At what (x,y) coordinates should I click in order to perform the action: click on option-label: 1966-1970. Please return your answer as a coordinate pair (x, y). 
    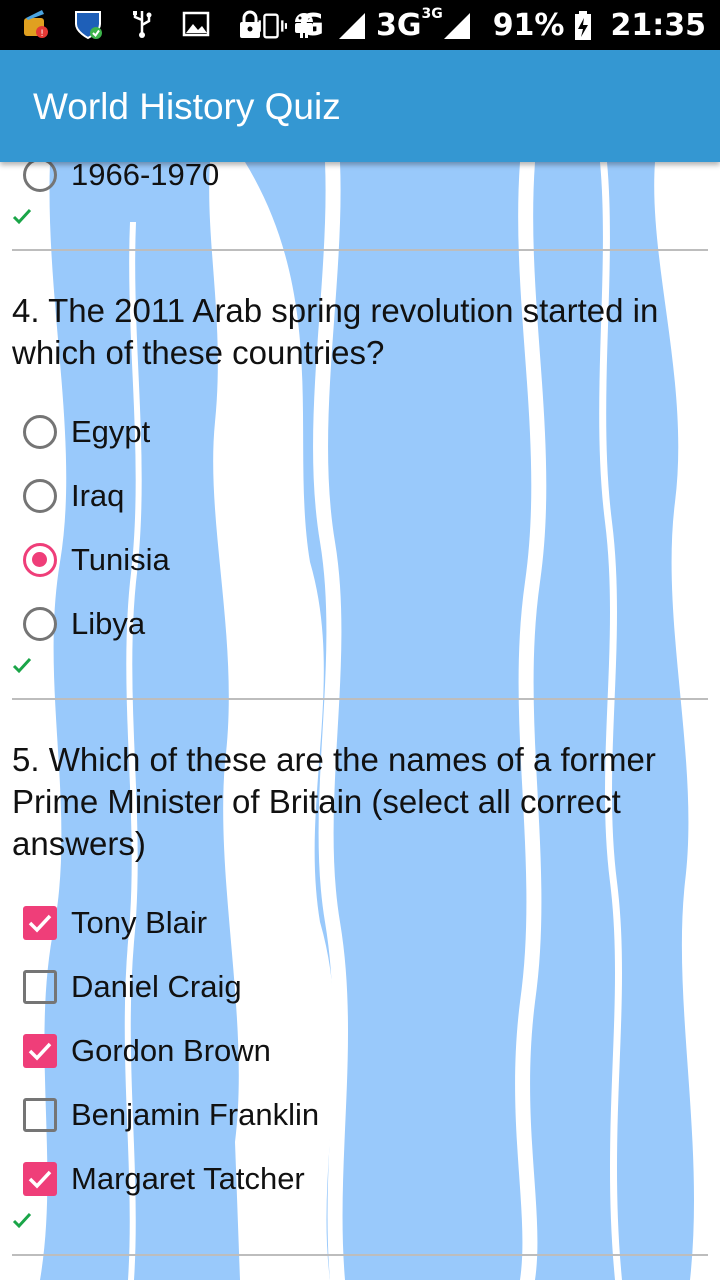
    Looking at the image, I should click on (145, 177).